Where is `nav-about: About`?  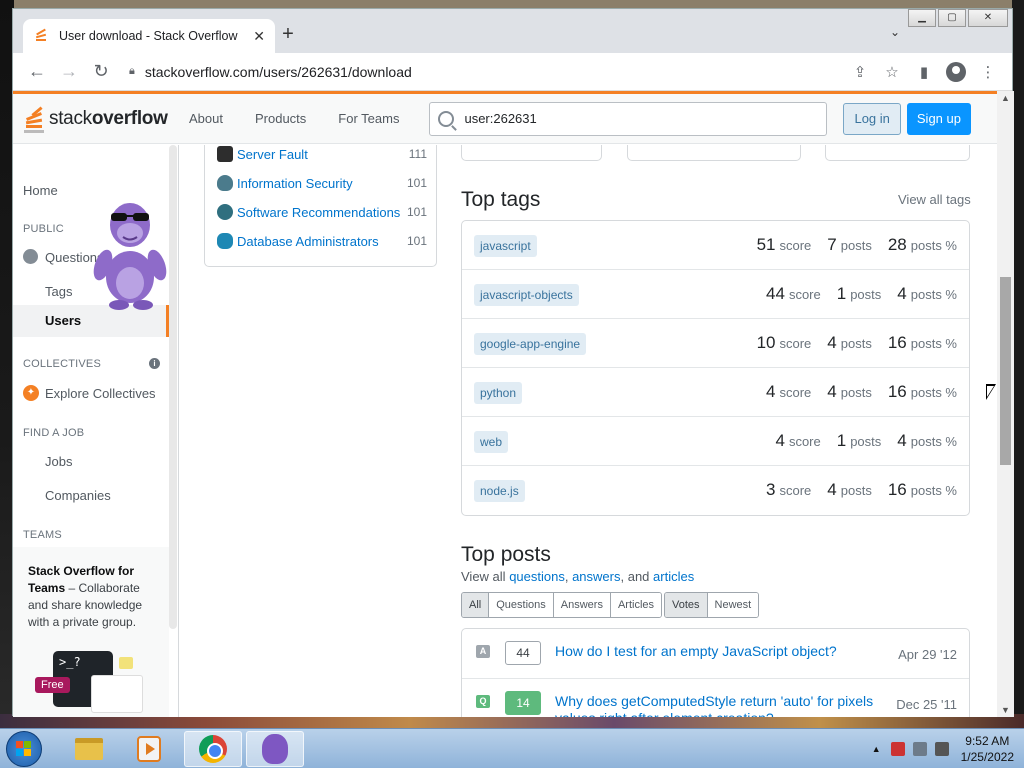 nav-about: About is located at coordinates (206, 118).